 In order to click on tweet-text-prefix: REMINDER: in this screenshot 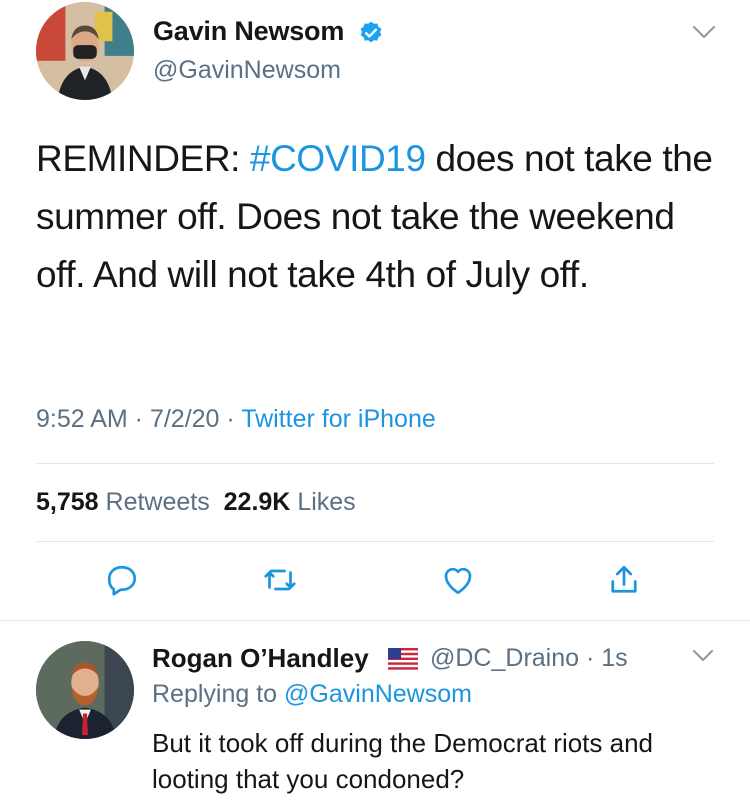, I will do `click(143, 158)`.